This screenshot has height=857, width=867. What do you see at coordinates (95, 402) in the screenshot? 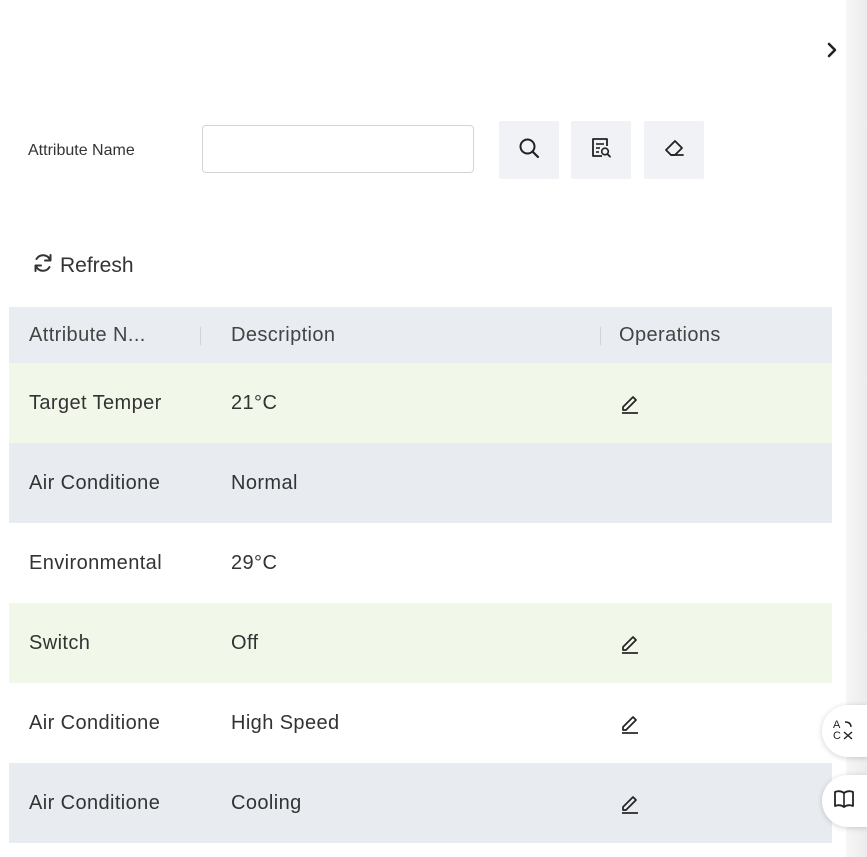
I see `attribute-name-cell: Target Temper` at bounding box center [95, 402].